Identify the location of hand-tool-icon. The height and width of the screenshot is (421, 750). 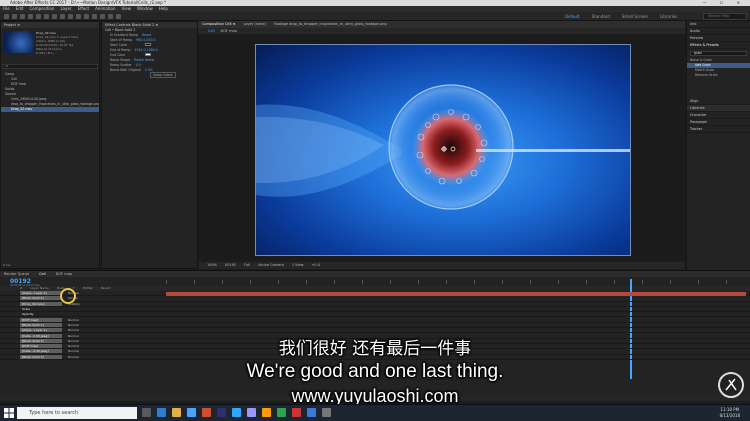
(22, 16).